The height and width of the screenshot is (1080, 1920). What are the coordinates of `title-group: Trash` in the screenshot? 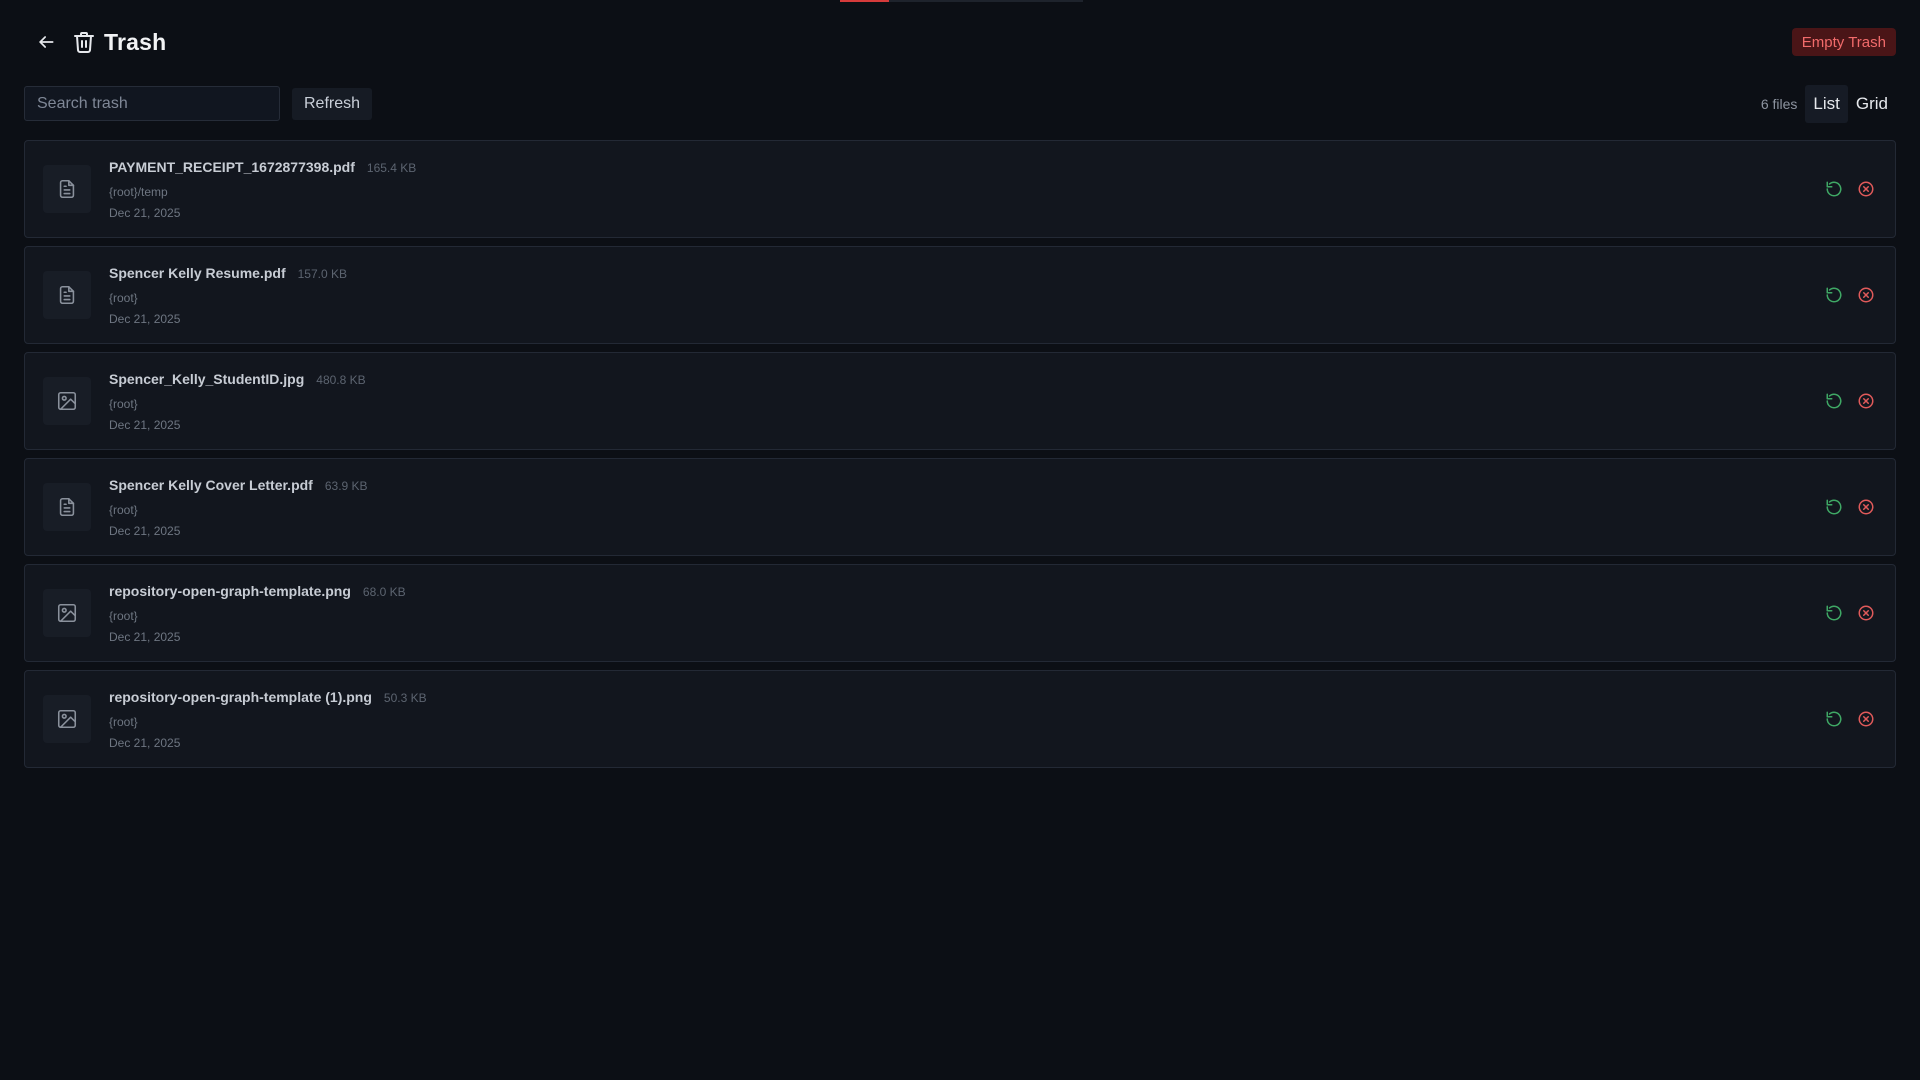 It's located at (118, 42).